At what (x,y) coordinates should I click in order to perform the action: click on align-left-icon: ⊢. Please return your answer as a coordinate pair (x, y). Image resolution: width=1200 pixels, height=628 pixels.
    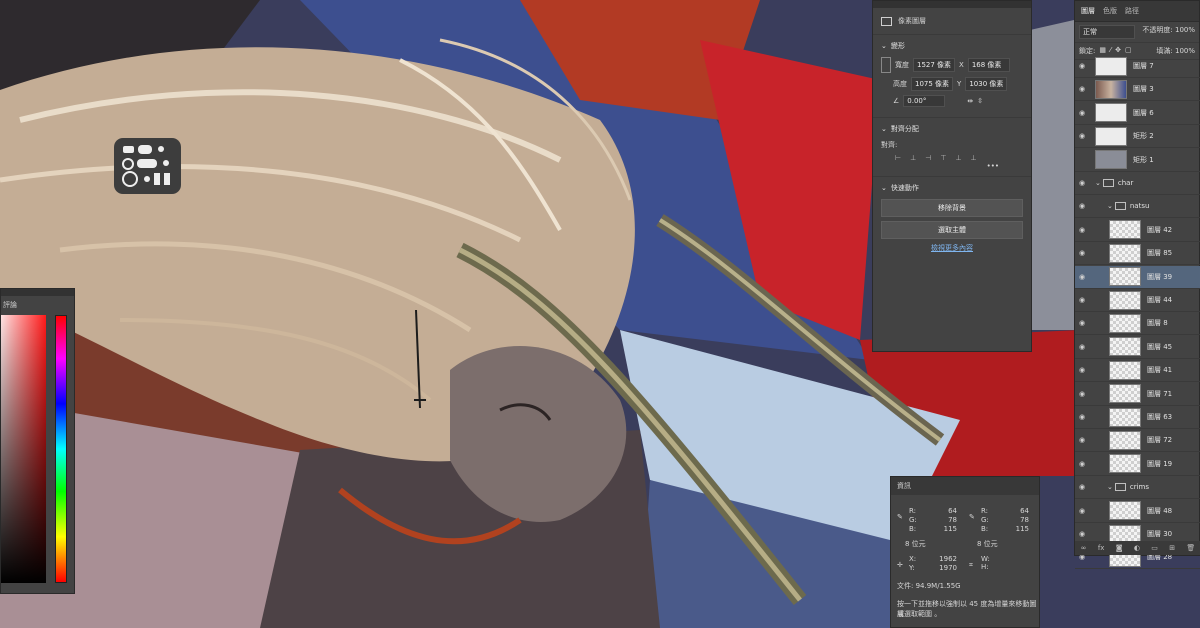
    Looking at the image, I should click on (898, 158).